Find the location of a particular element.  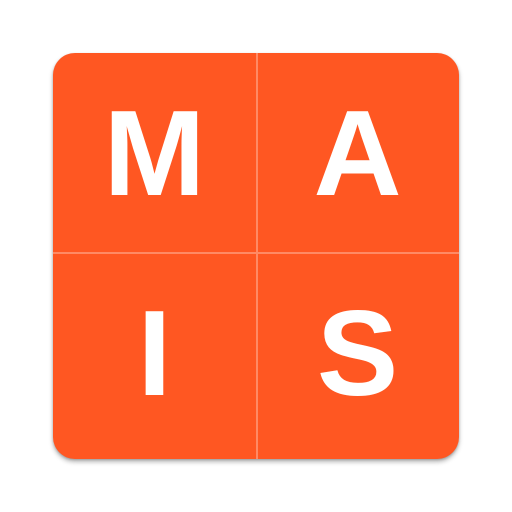

logo-letter-i: I is located at coordinates (154, 353).